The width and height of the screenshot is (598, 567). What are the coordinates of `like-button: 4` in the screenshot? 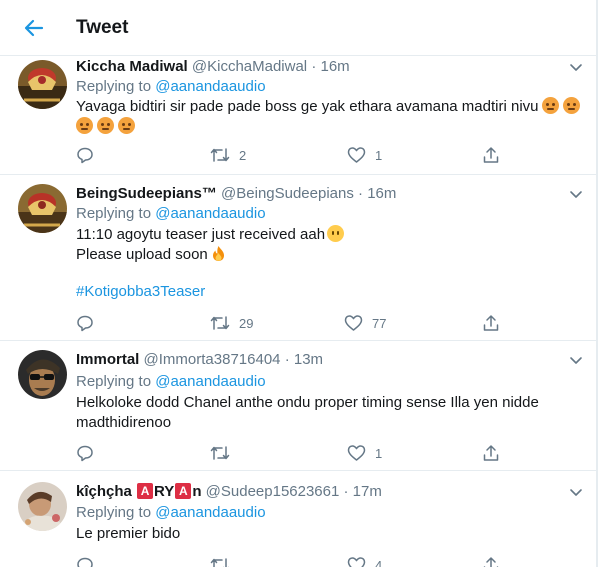 It's located at (364, 560).